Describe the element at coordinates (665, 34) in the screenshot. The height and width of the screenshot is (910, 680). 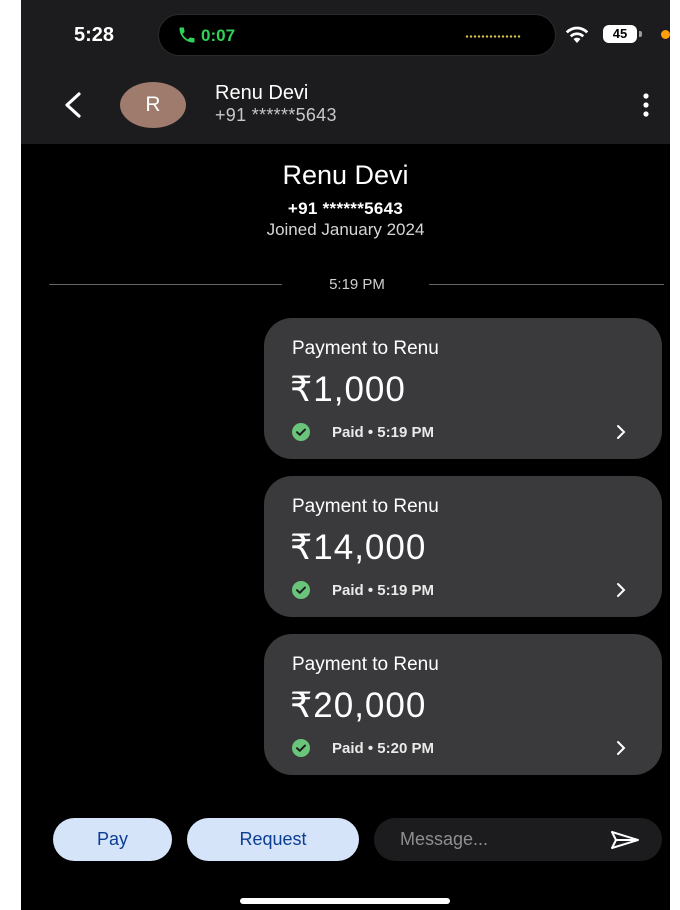
I see `privacy-indicator-dot` at that location.